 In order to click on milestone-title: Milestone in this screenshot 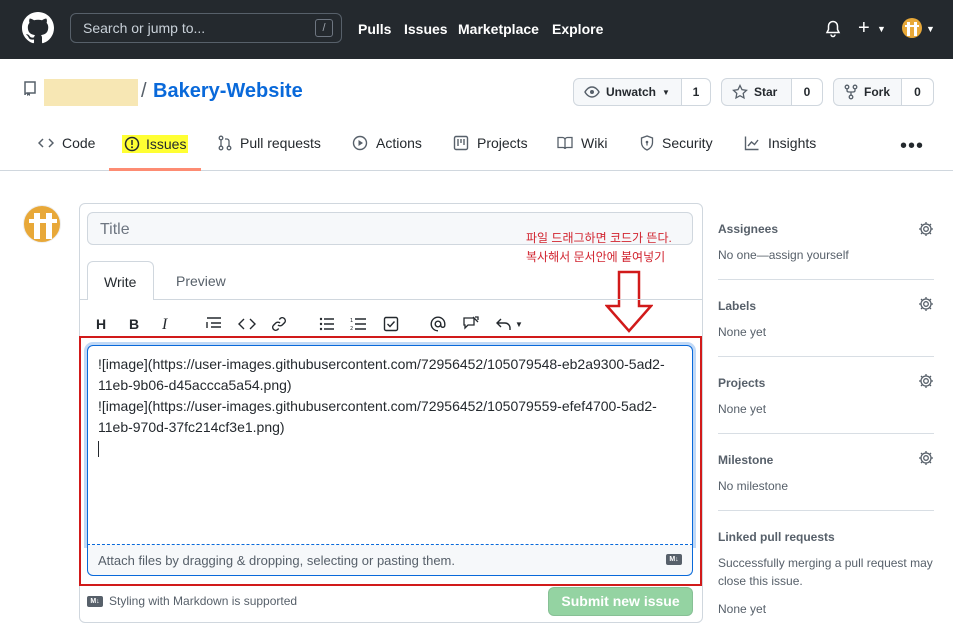, I will do `click(745, 460)`.